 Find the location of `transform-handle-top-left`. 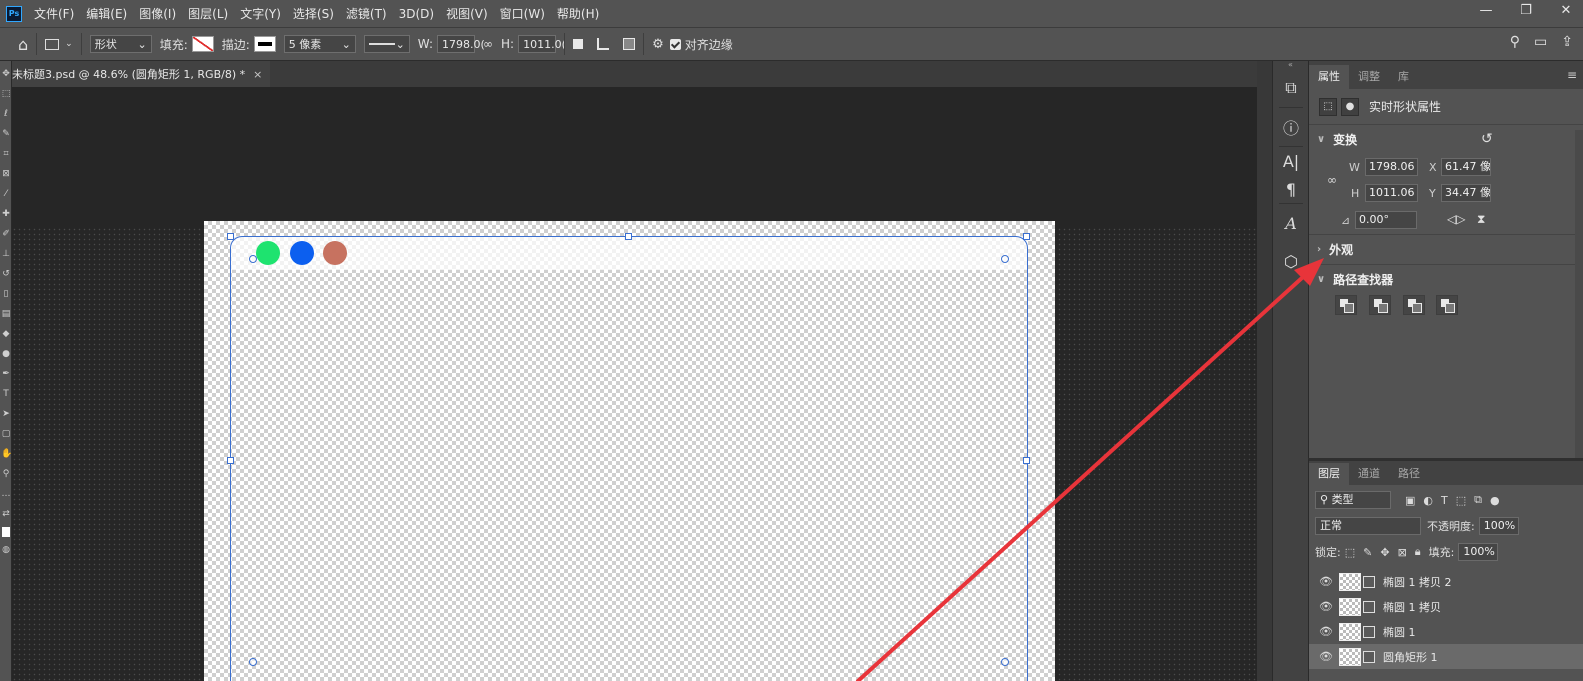

transform-handle-top-left is located at coordinates (230, 236).